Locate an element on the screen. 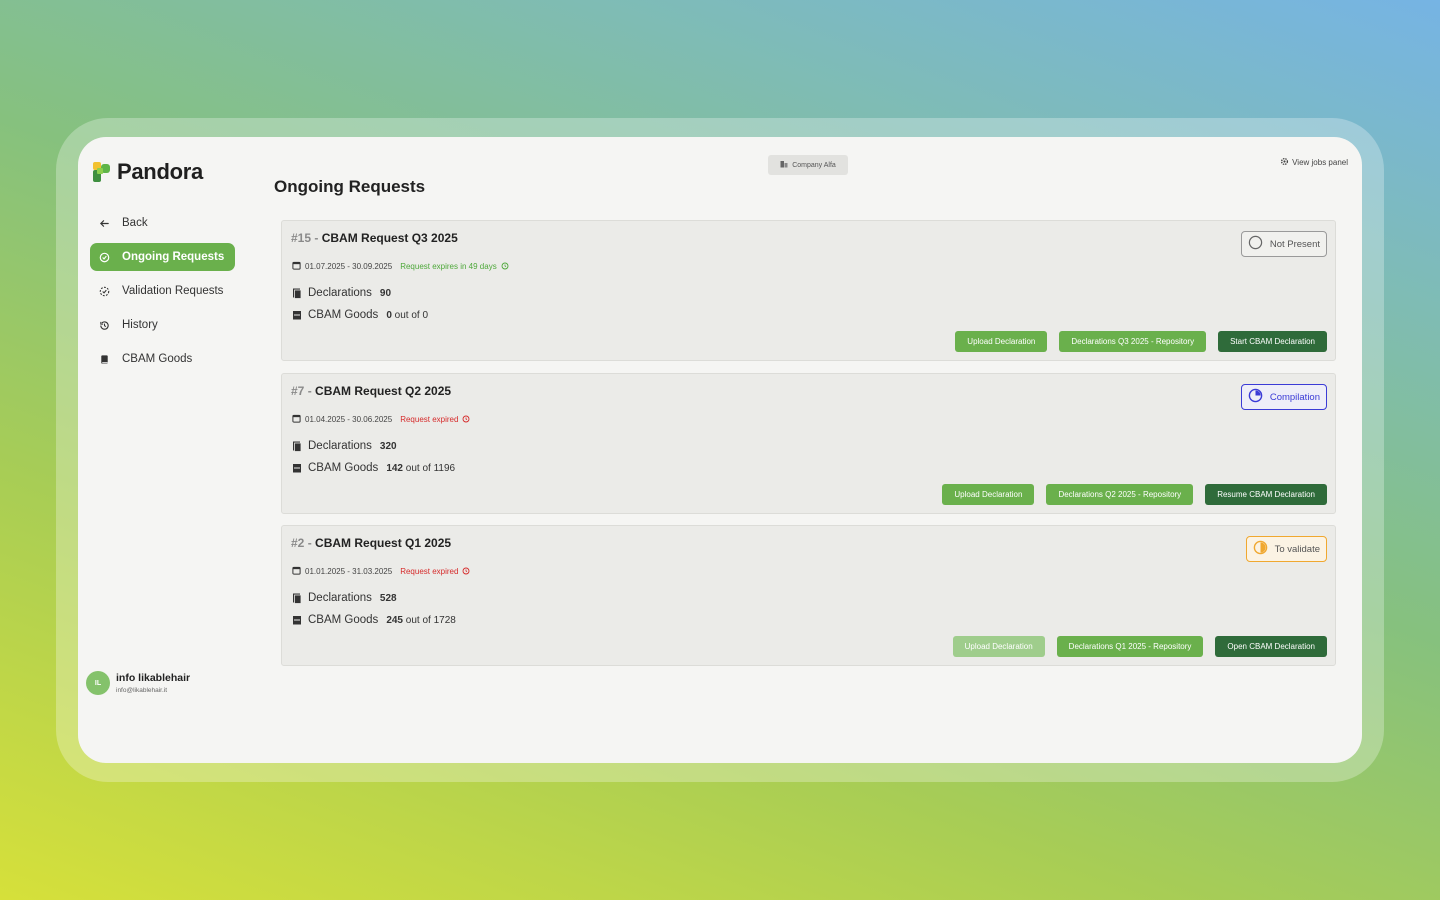 This screenshot has height=900, width=1440. declarations-count: 320 is located at coordinates (388, 446).